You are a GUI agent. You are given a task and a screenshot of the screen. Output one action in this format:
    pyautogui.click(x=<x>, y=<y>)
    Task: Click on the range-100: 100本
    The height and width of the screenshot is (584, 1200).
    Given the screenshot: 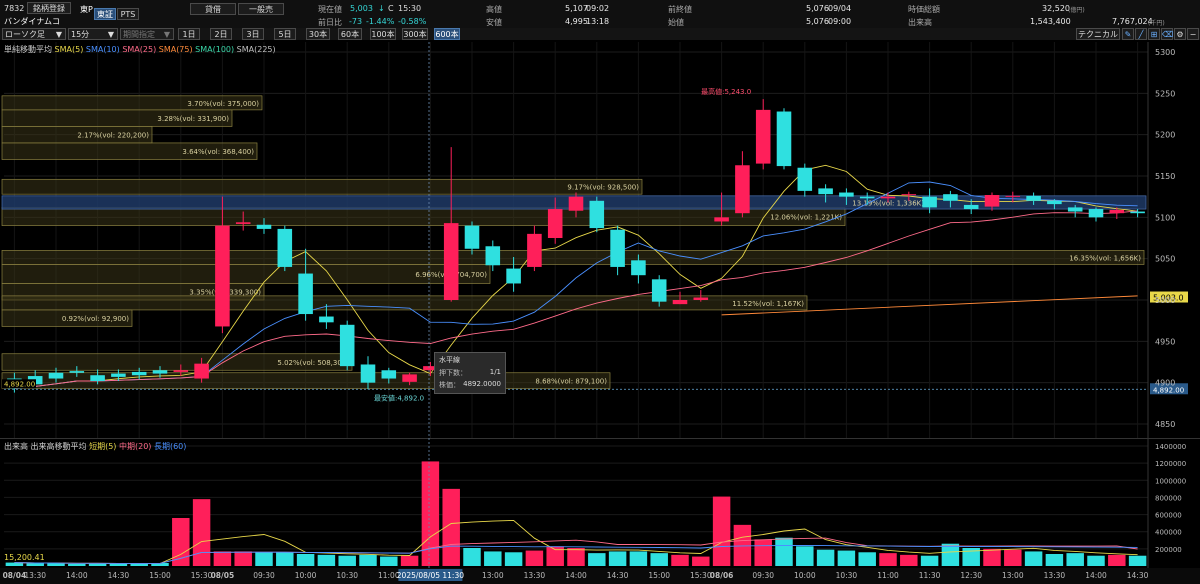 What is the action you would take?
    pyautogui.click(x=383, y=34)
    